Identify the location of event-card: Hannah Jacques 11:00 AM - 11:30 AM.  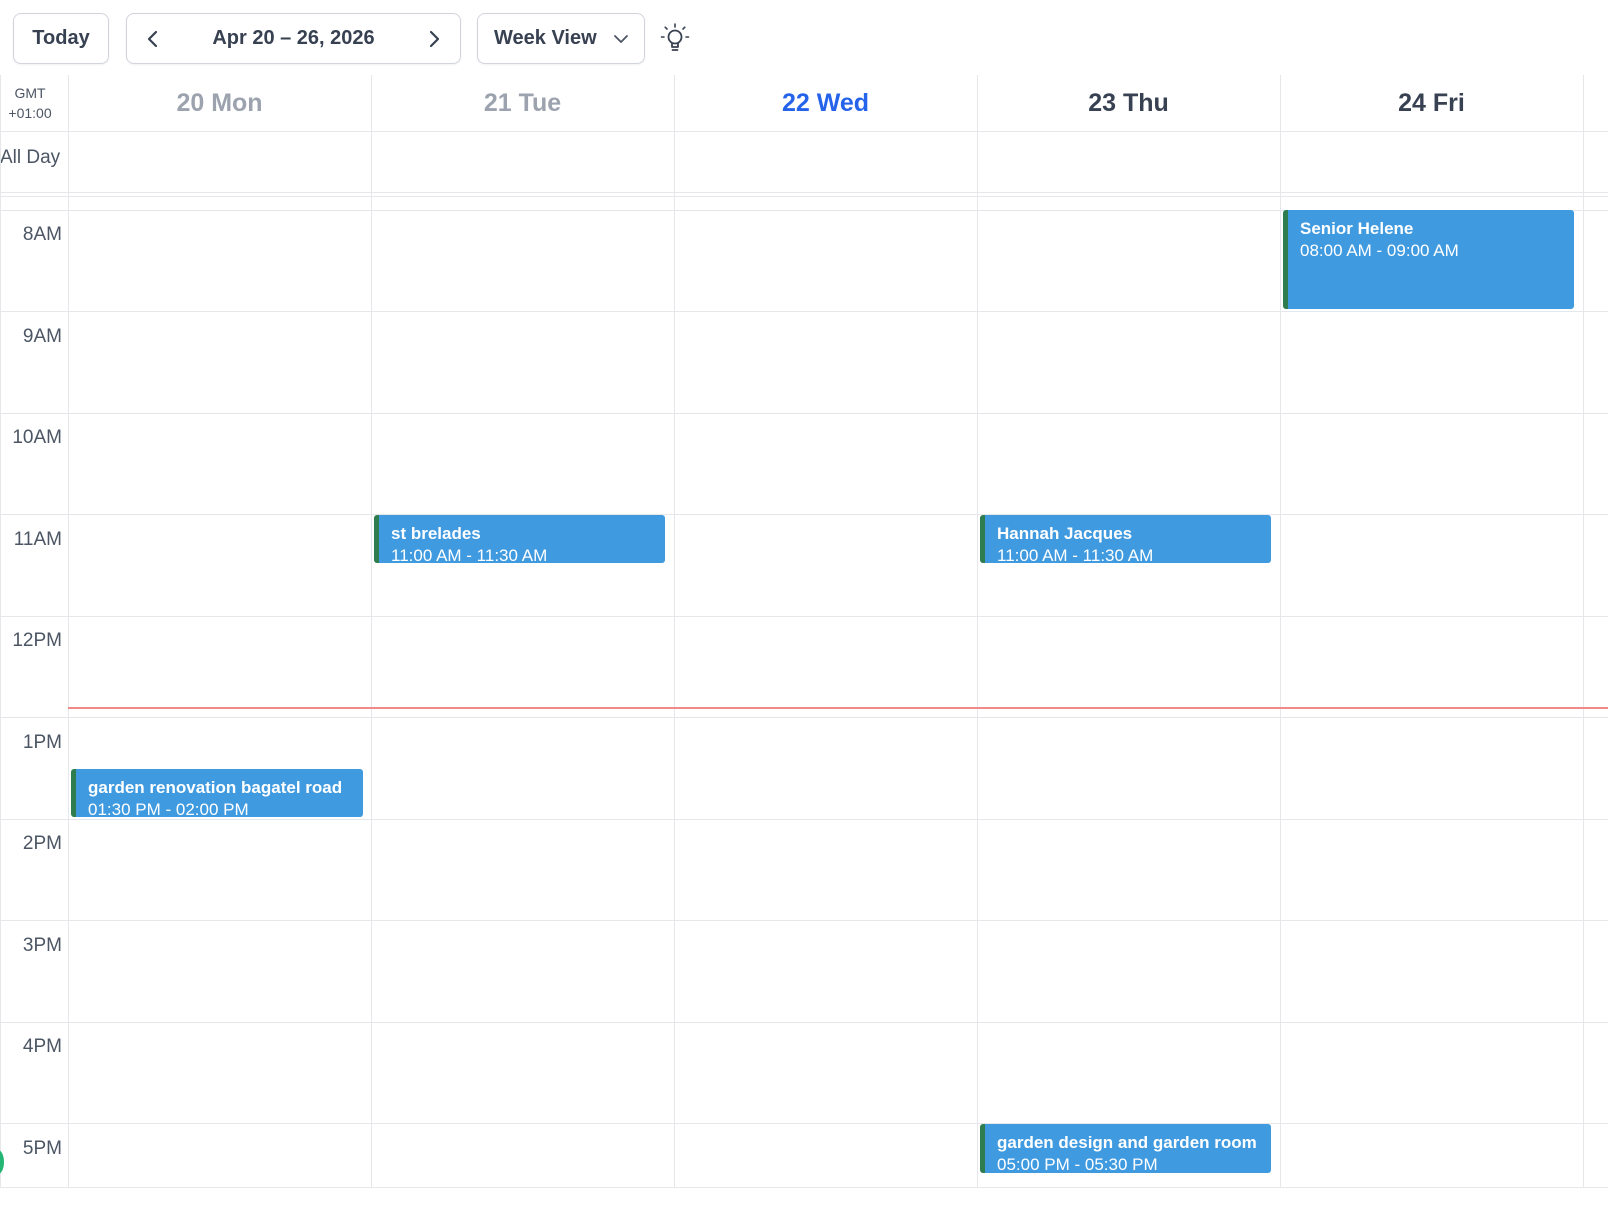
(1125, 539).